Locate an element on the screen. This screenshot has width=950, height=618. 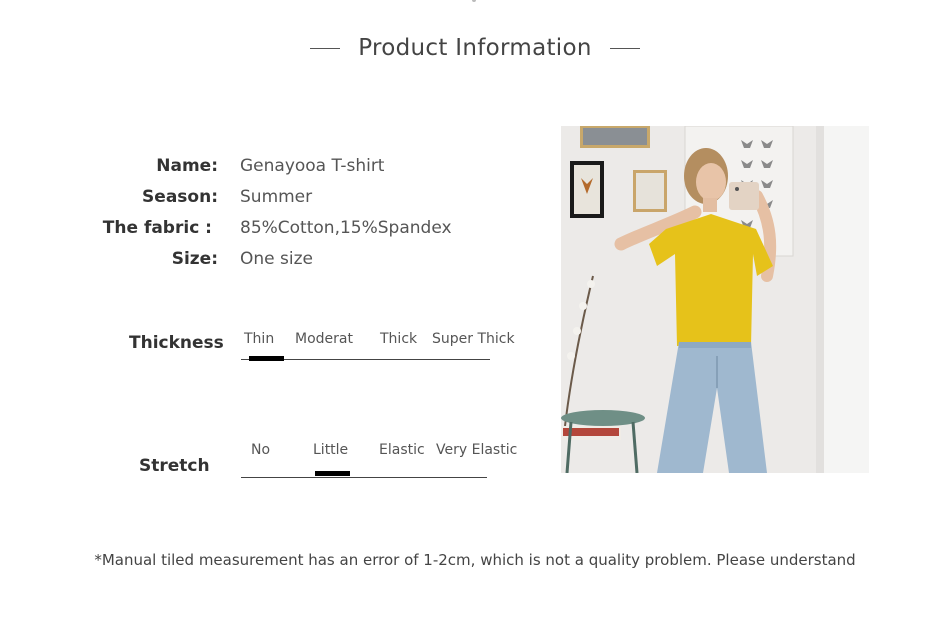
section-header: Product Information is located at coordinates (475, 48).